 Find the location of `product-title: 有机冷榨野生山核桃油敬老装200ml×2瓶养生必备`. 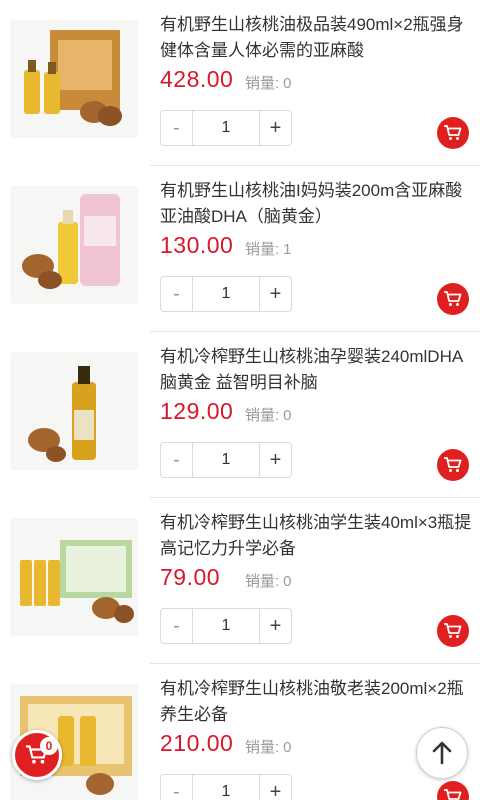

product-title: 有机冷榨野生山核桃油敬老装200ml×2瓶养生必备 is located at coordinates (316, 702).